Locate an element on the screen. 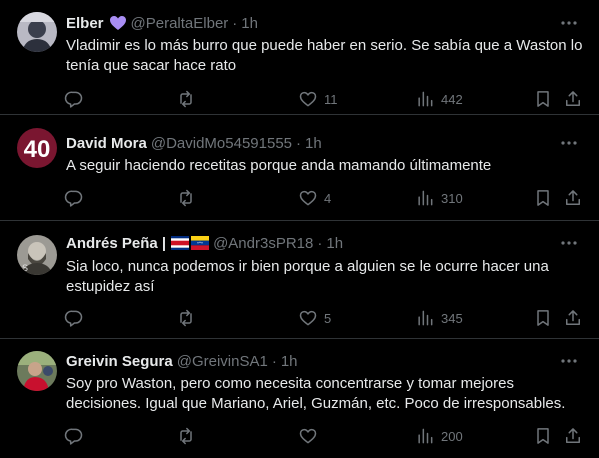 This screenshot has height=458, width=599. views-count: 345 is located at coordinates (452, 318).